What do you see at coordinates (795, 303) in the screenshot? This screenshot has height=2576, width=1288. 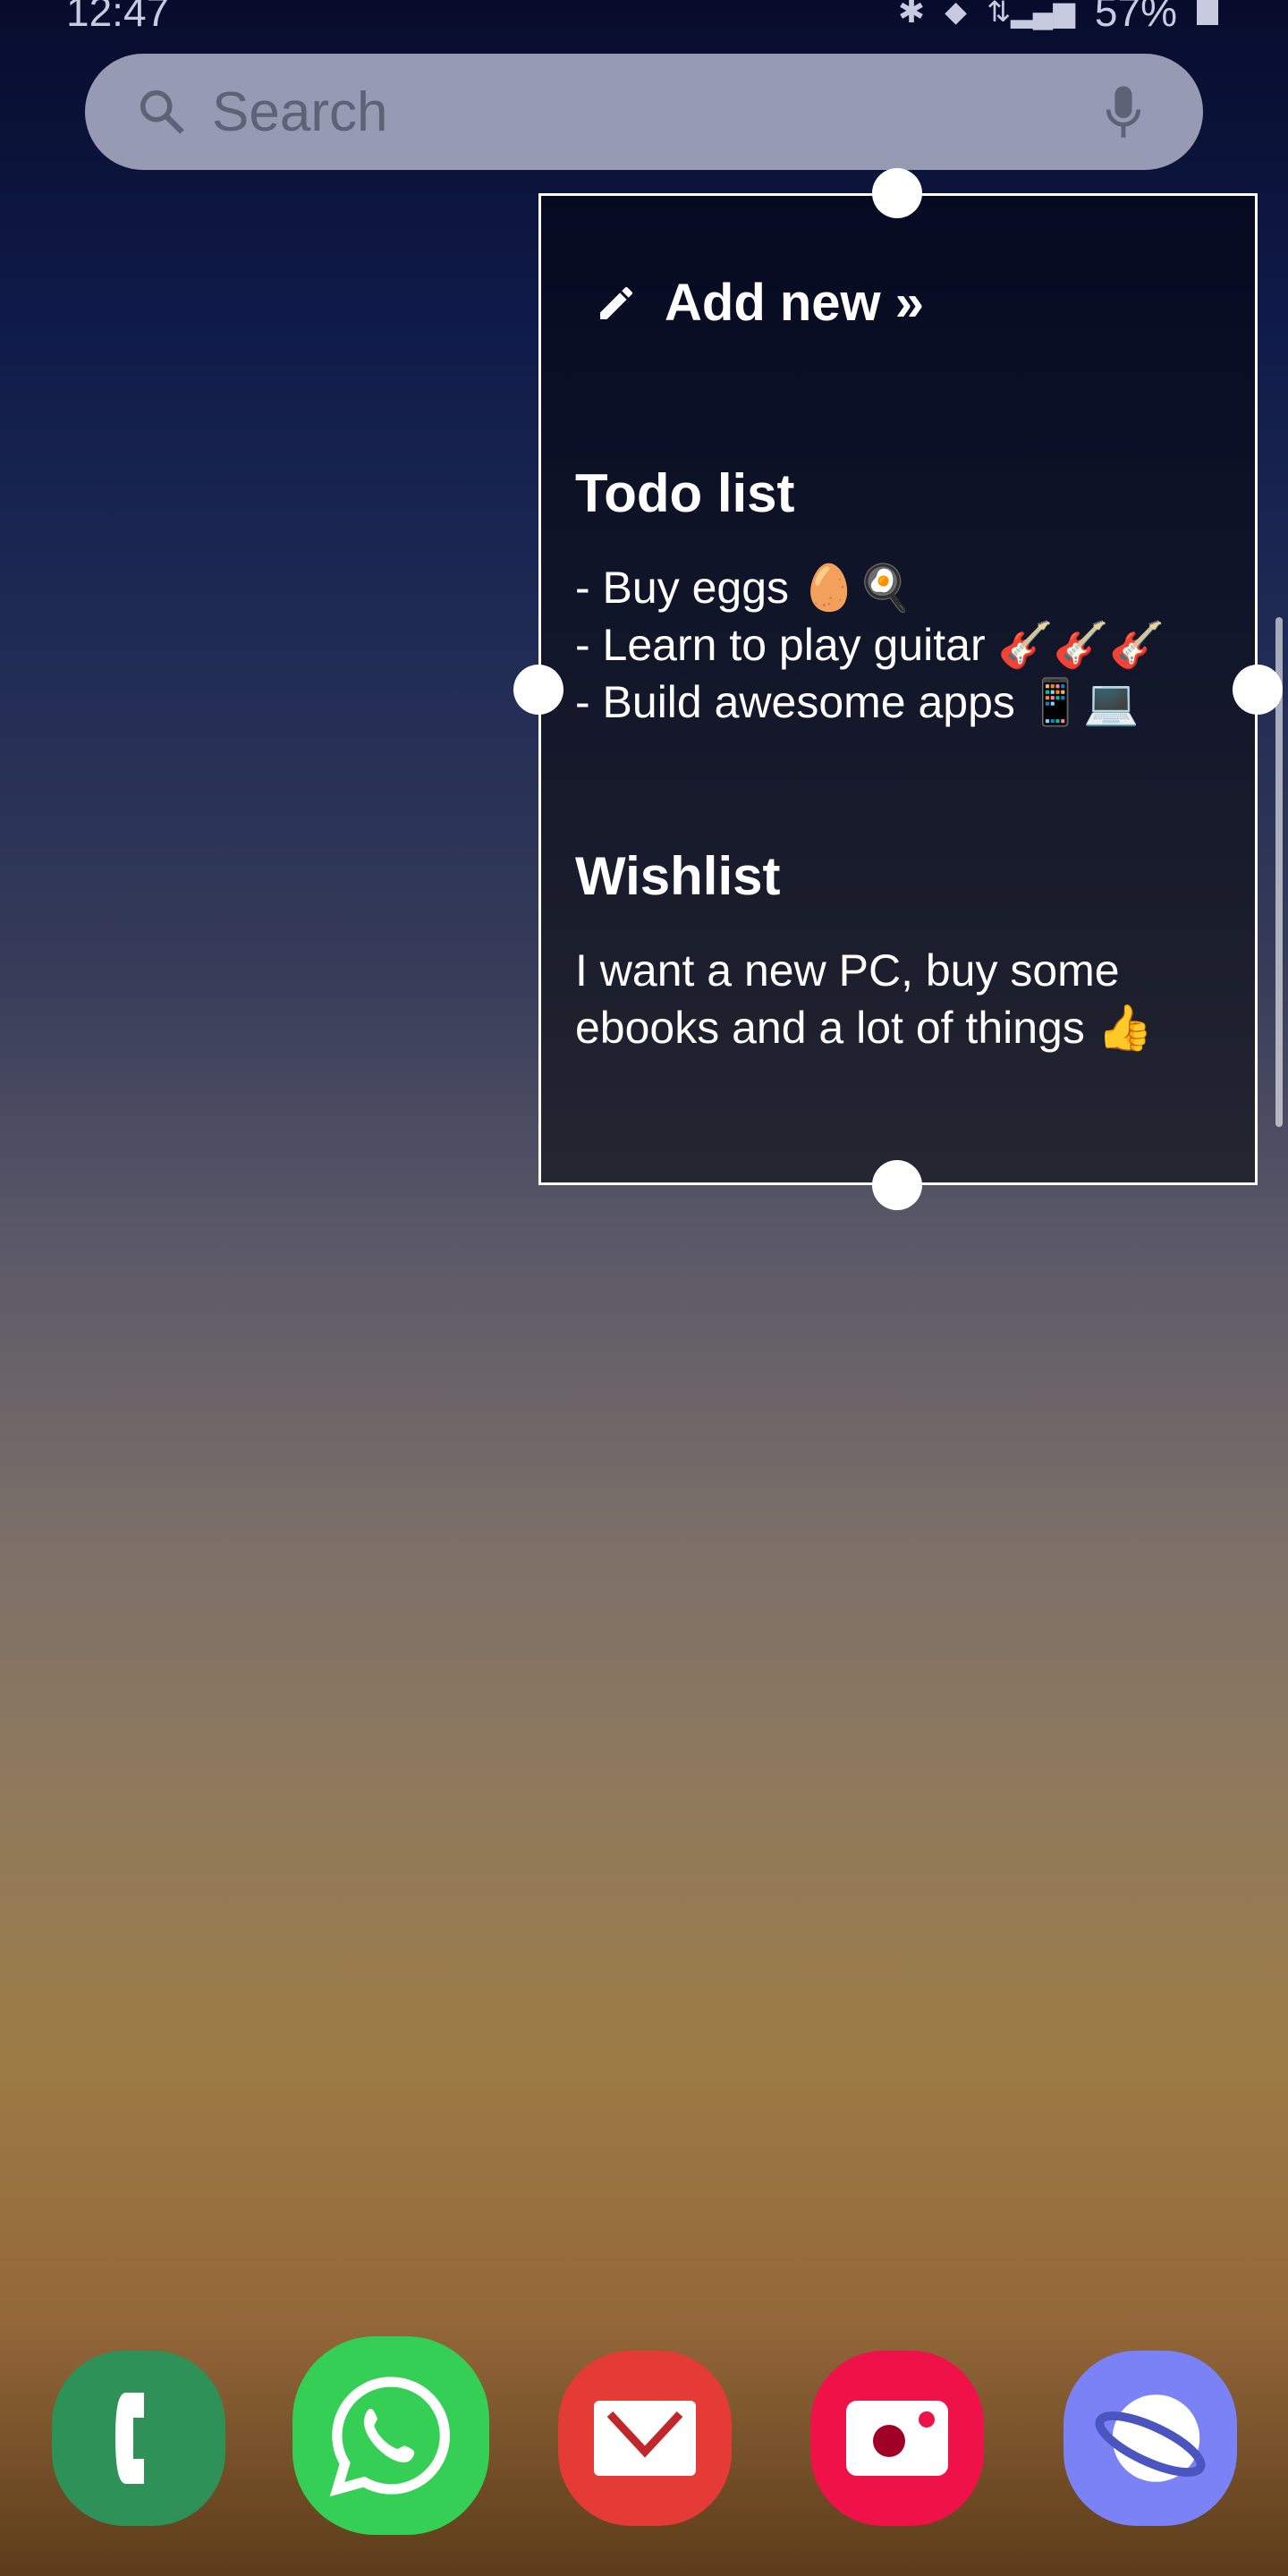 I see `add-new-label: Add new »` at bounding box center [795, 303].